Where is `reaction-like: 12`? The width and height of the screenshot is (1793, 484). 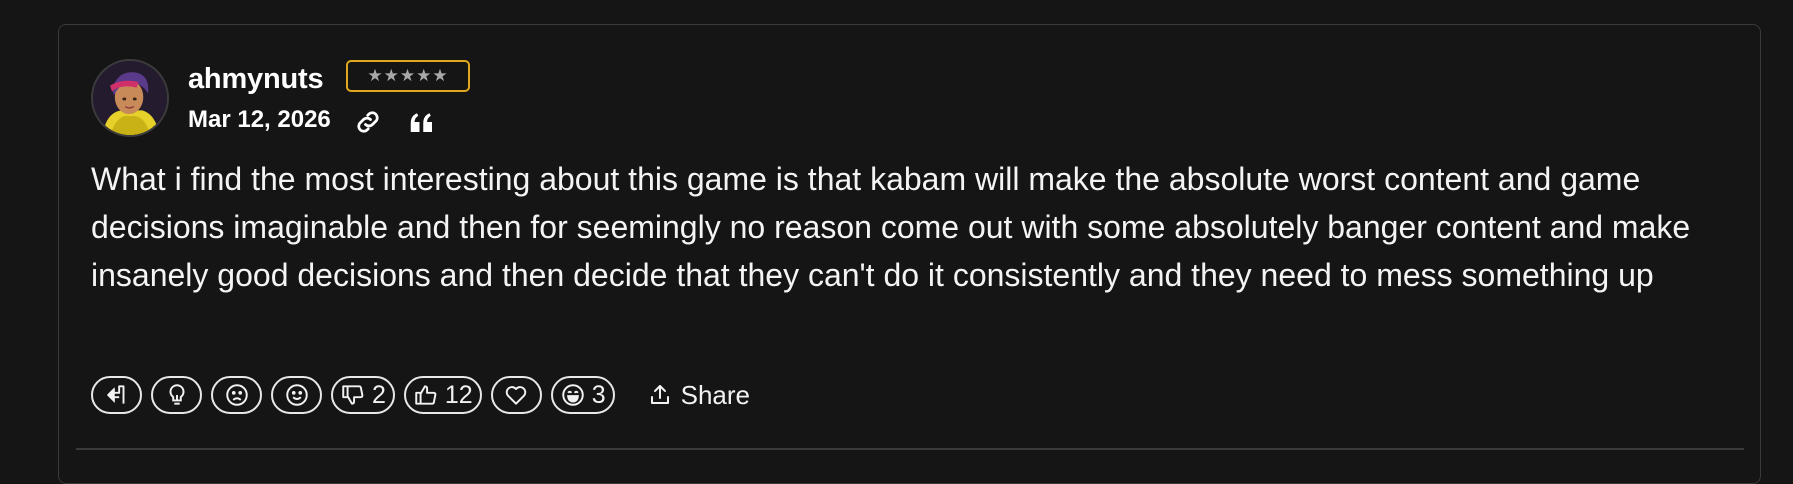 reaction-like: 12 is located at coordinates (442, 395).